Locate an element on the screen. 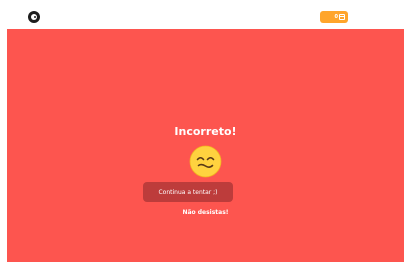 The width and height of the screenshot is (410, 262). top-bar: 0 is located at coordinates (205, 14).